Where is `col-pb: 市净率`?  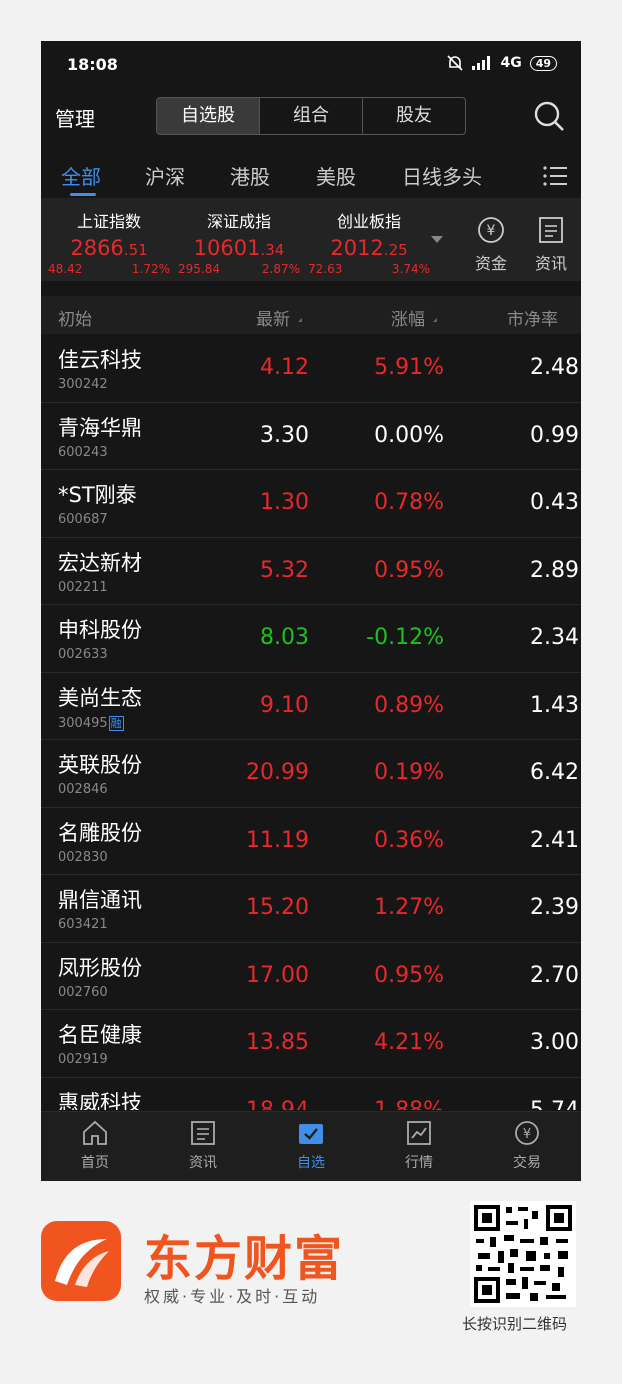 col-pb: 市净率 is located at coordinates (532, 317).